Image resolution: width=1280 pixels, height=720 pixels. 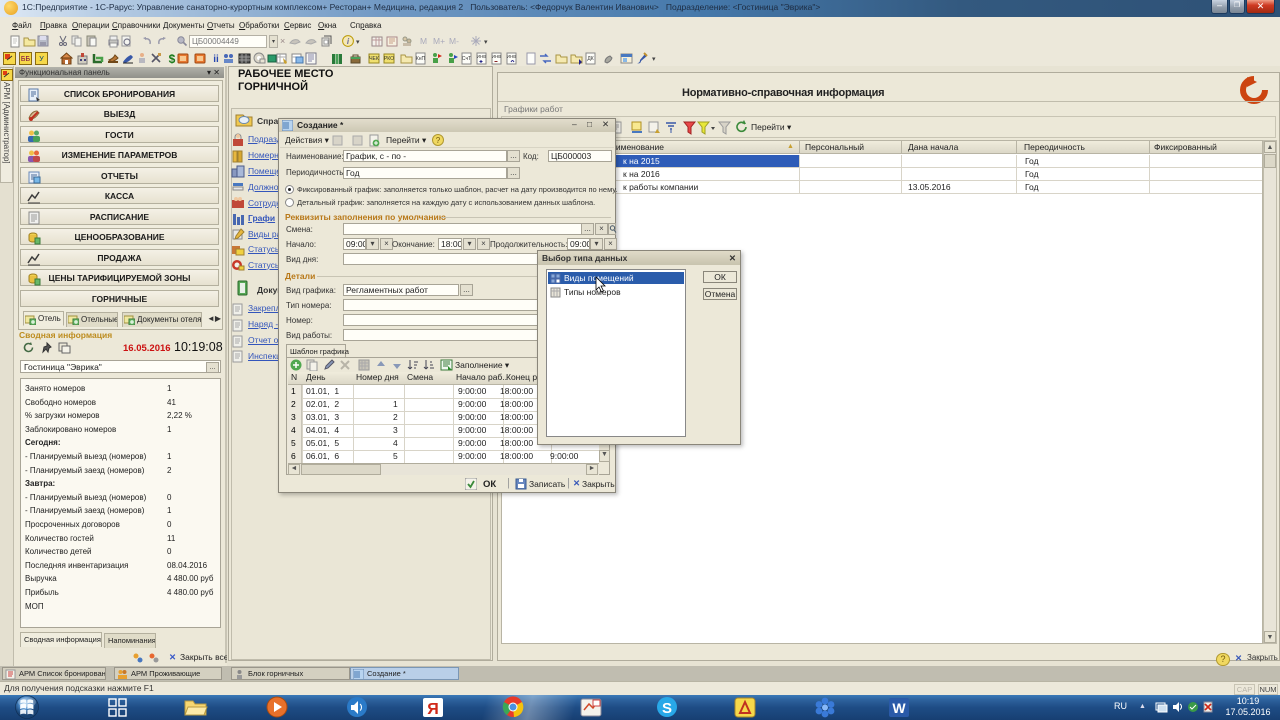 What do you see at coordinates (433, 709) in the screenshot?
I see `svg-text: Я` at bounding box center [433, 709].